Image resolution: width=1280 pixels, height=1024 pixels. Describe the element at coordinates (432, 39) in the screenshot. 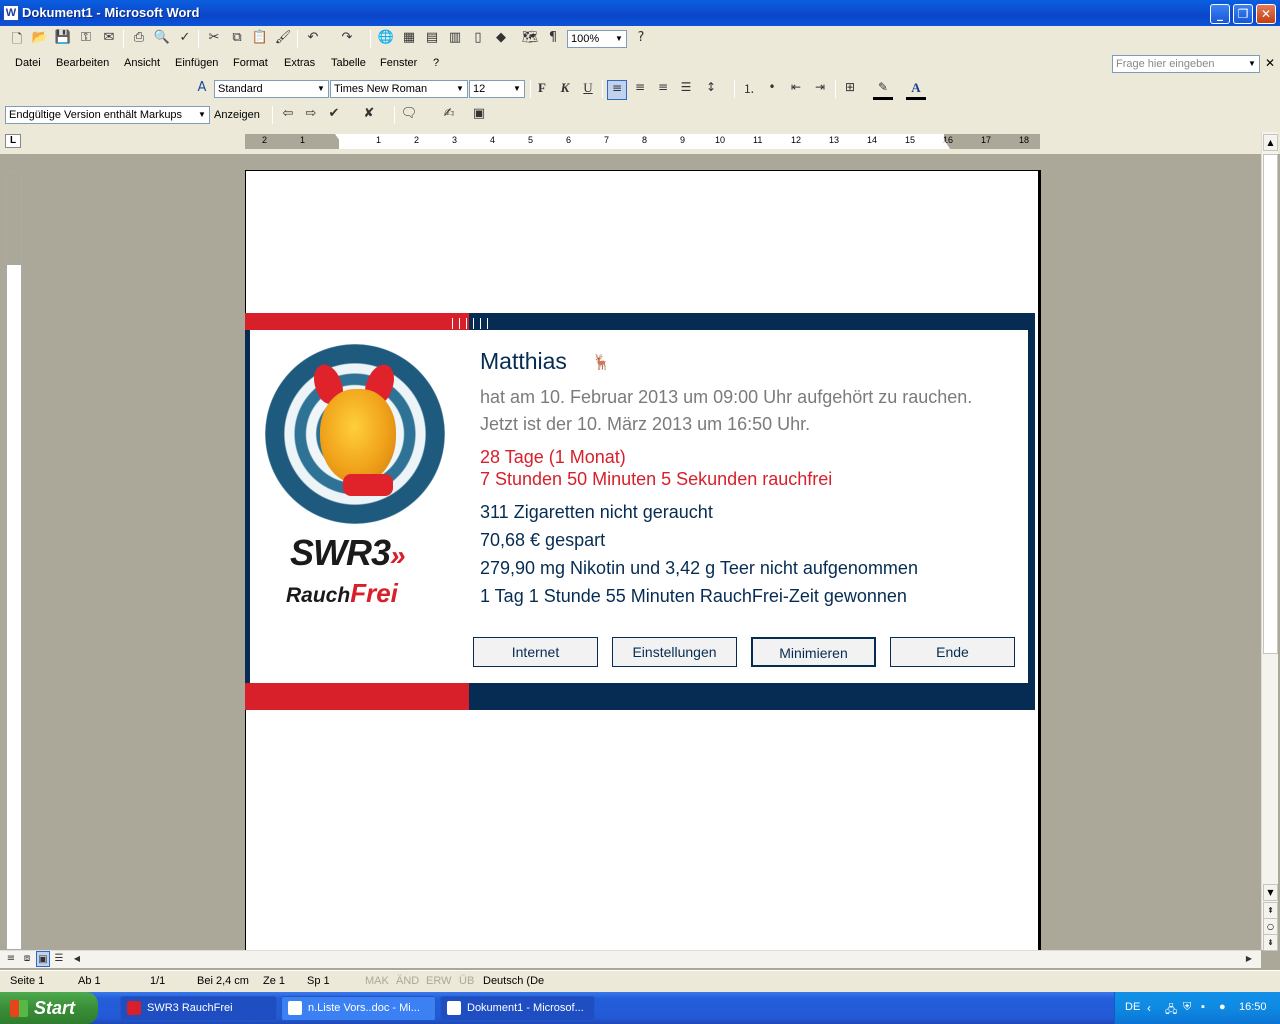

I see `insert-table-icon: ▤` at that location.